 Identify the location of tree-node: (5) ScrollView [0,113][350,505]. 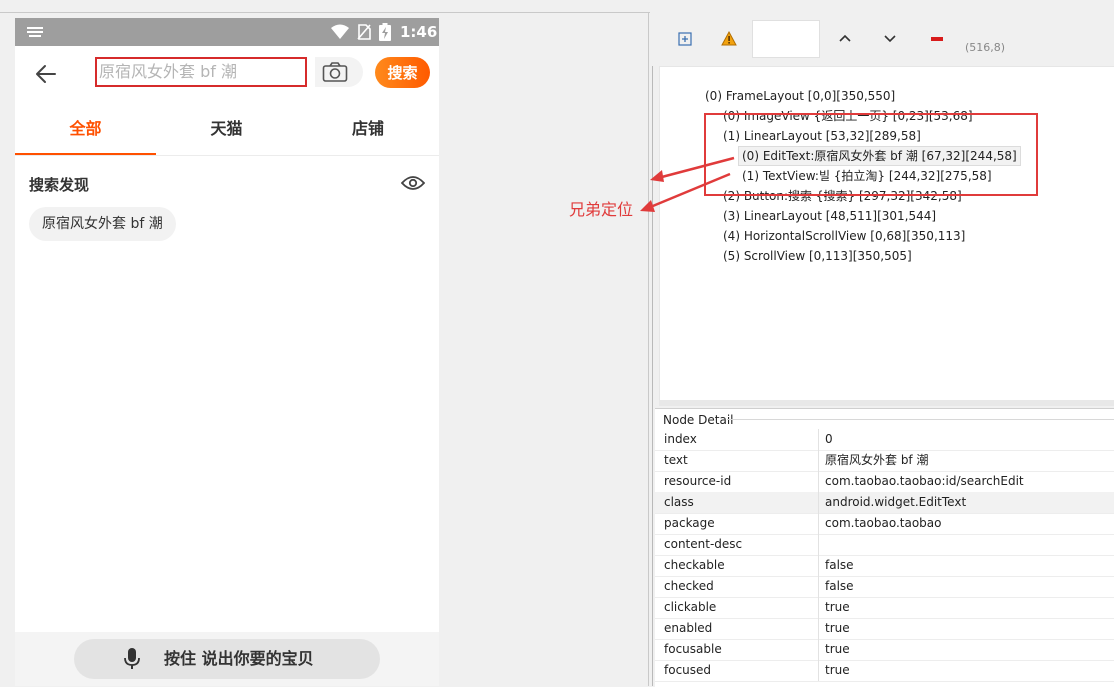
(817, 256).